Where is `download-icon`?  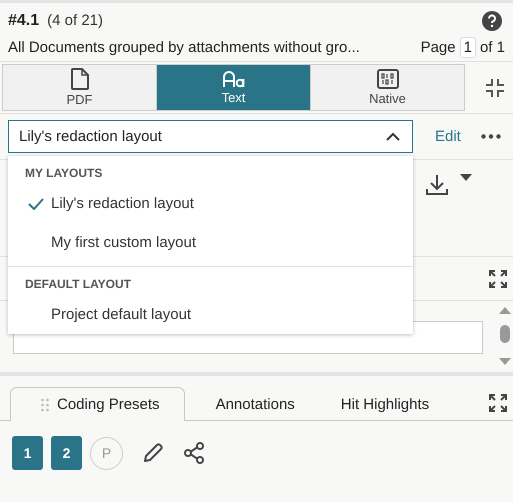 download-icon is located at coordinates (437, 185).